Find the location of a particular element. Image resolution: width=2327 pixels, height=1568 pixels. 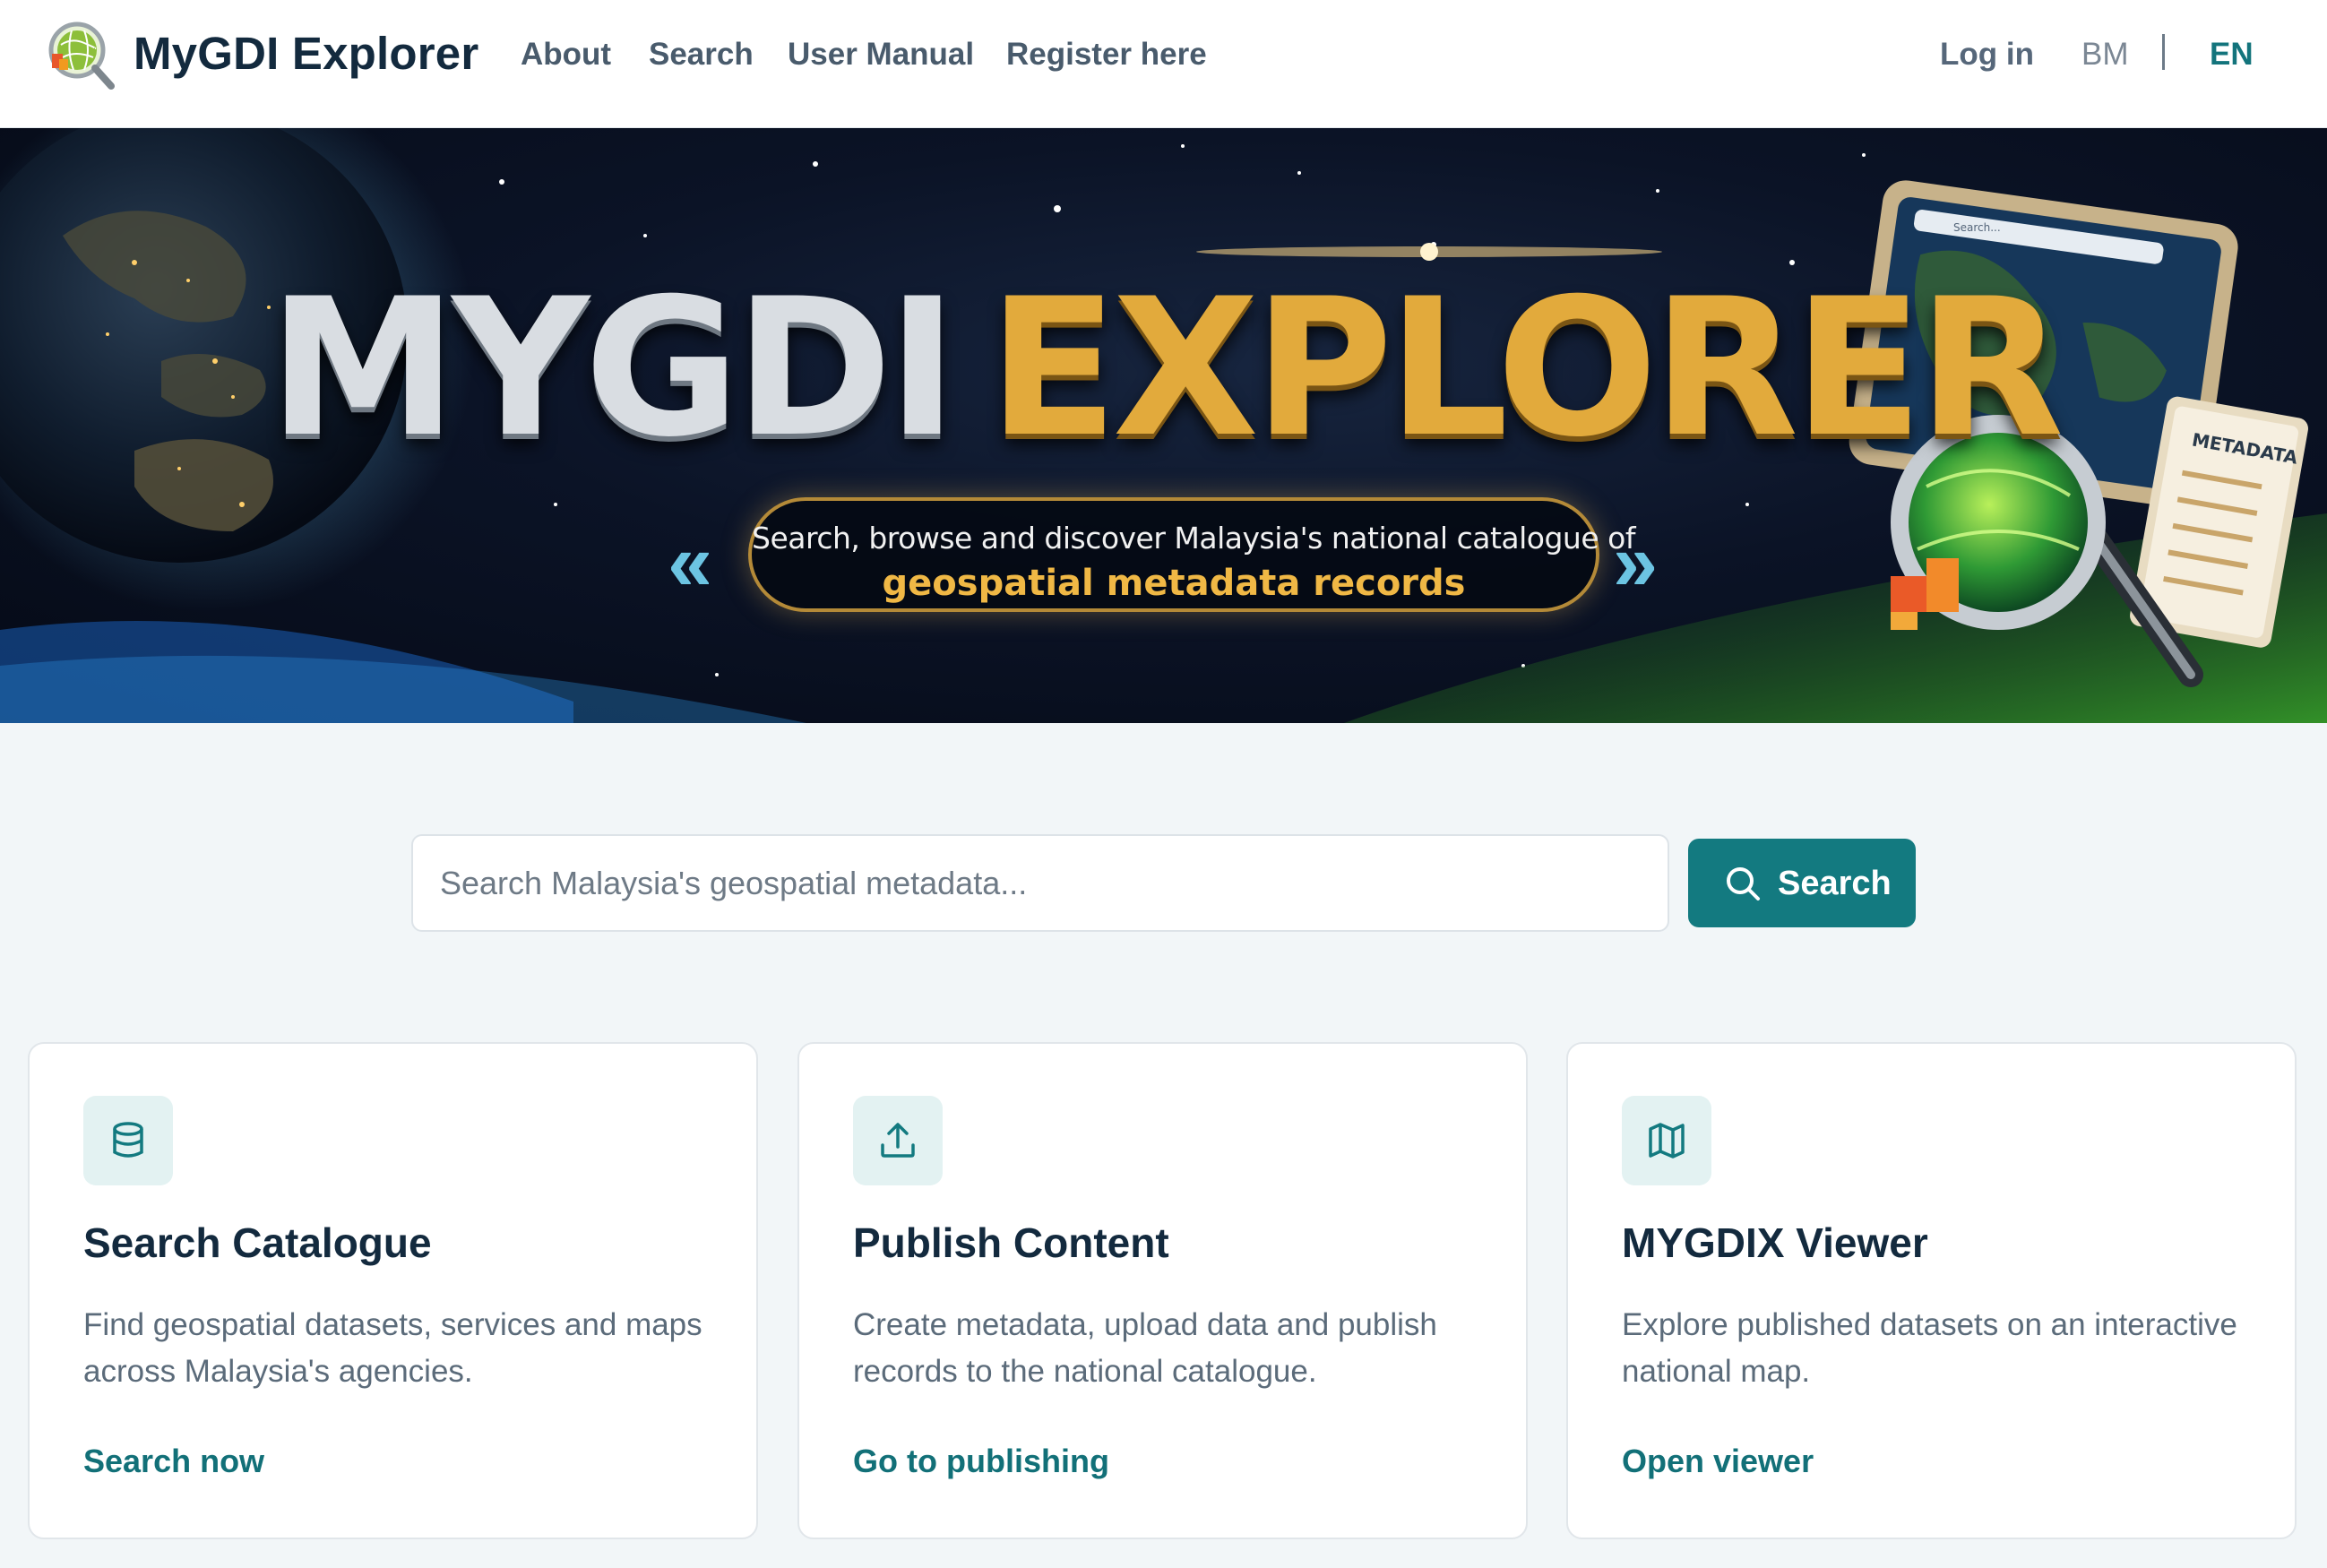

search-button-label: Search is located at coordinates (1835, 884).